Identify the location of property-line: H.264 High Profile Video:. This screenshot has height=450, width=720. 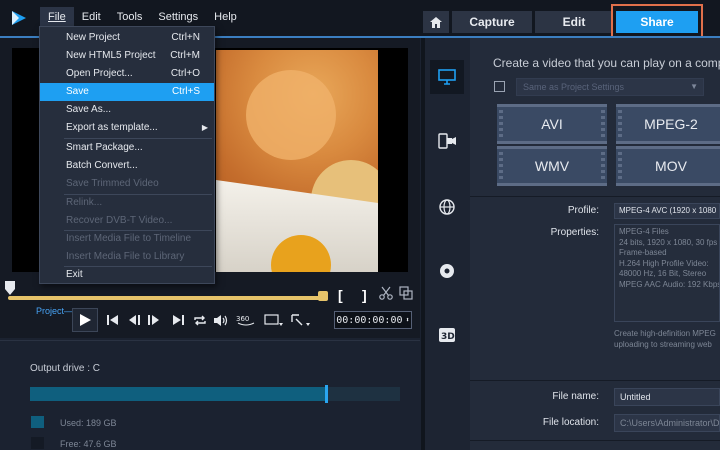
(664, 263).